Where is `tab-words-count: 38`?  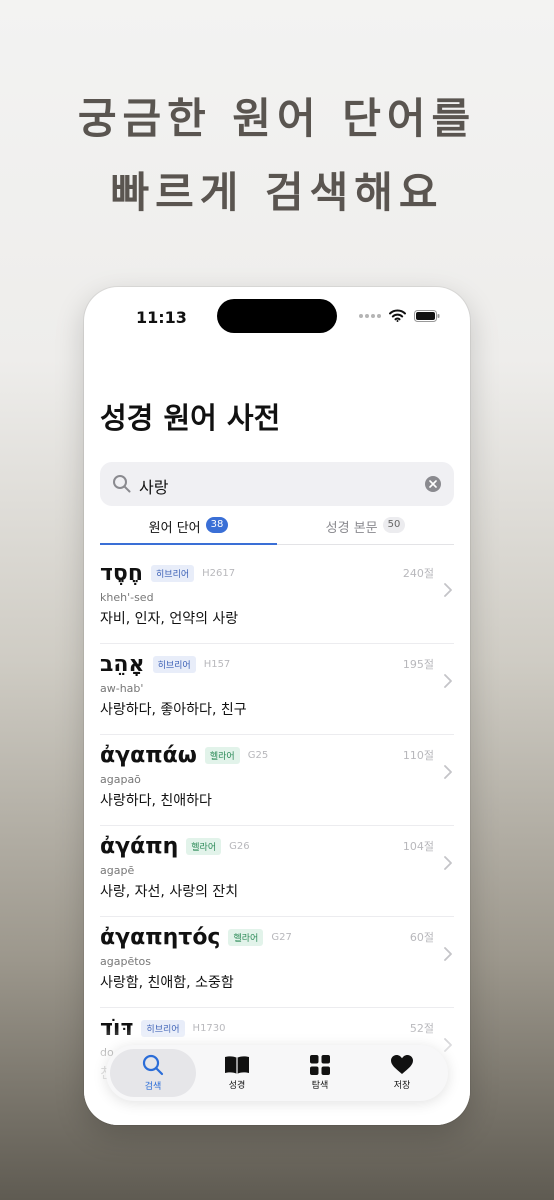
tab-words-count: 38 is located at coordinates (217, 525).